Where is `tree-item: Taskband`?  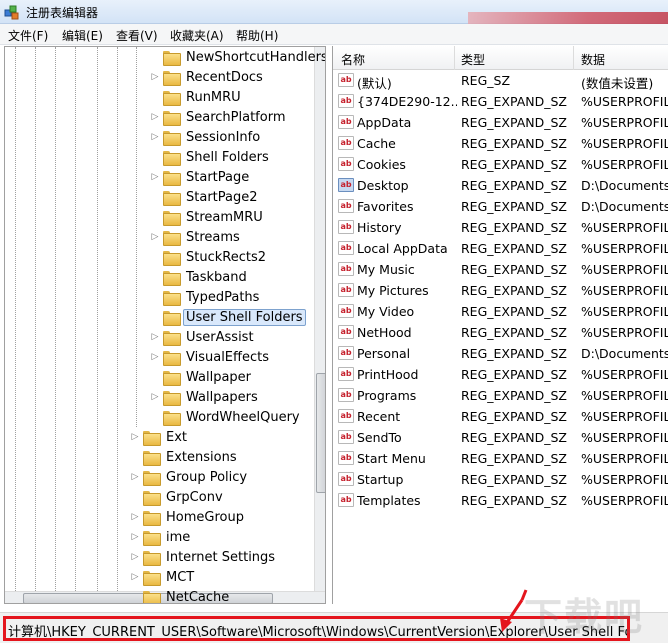 tree-item: Taskband is located at coordinates (199, 277).